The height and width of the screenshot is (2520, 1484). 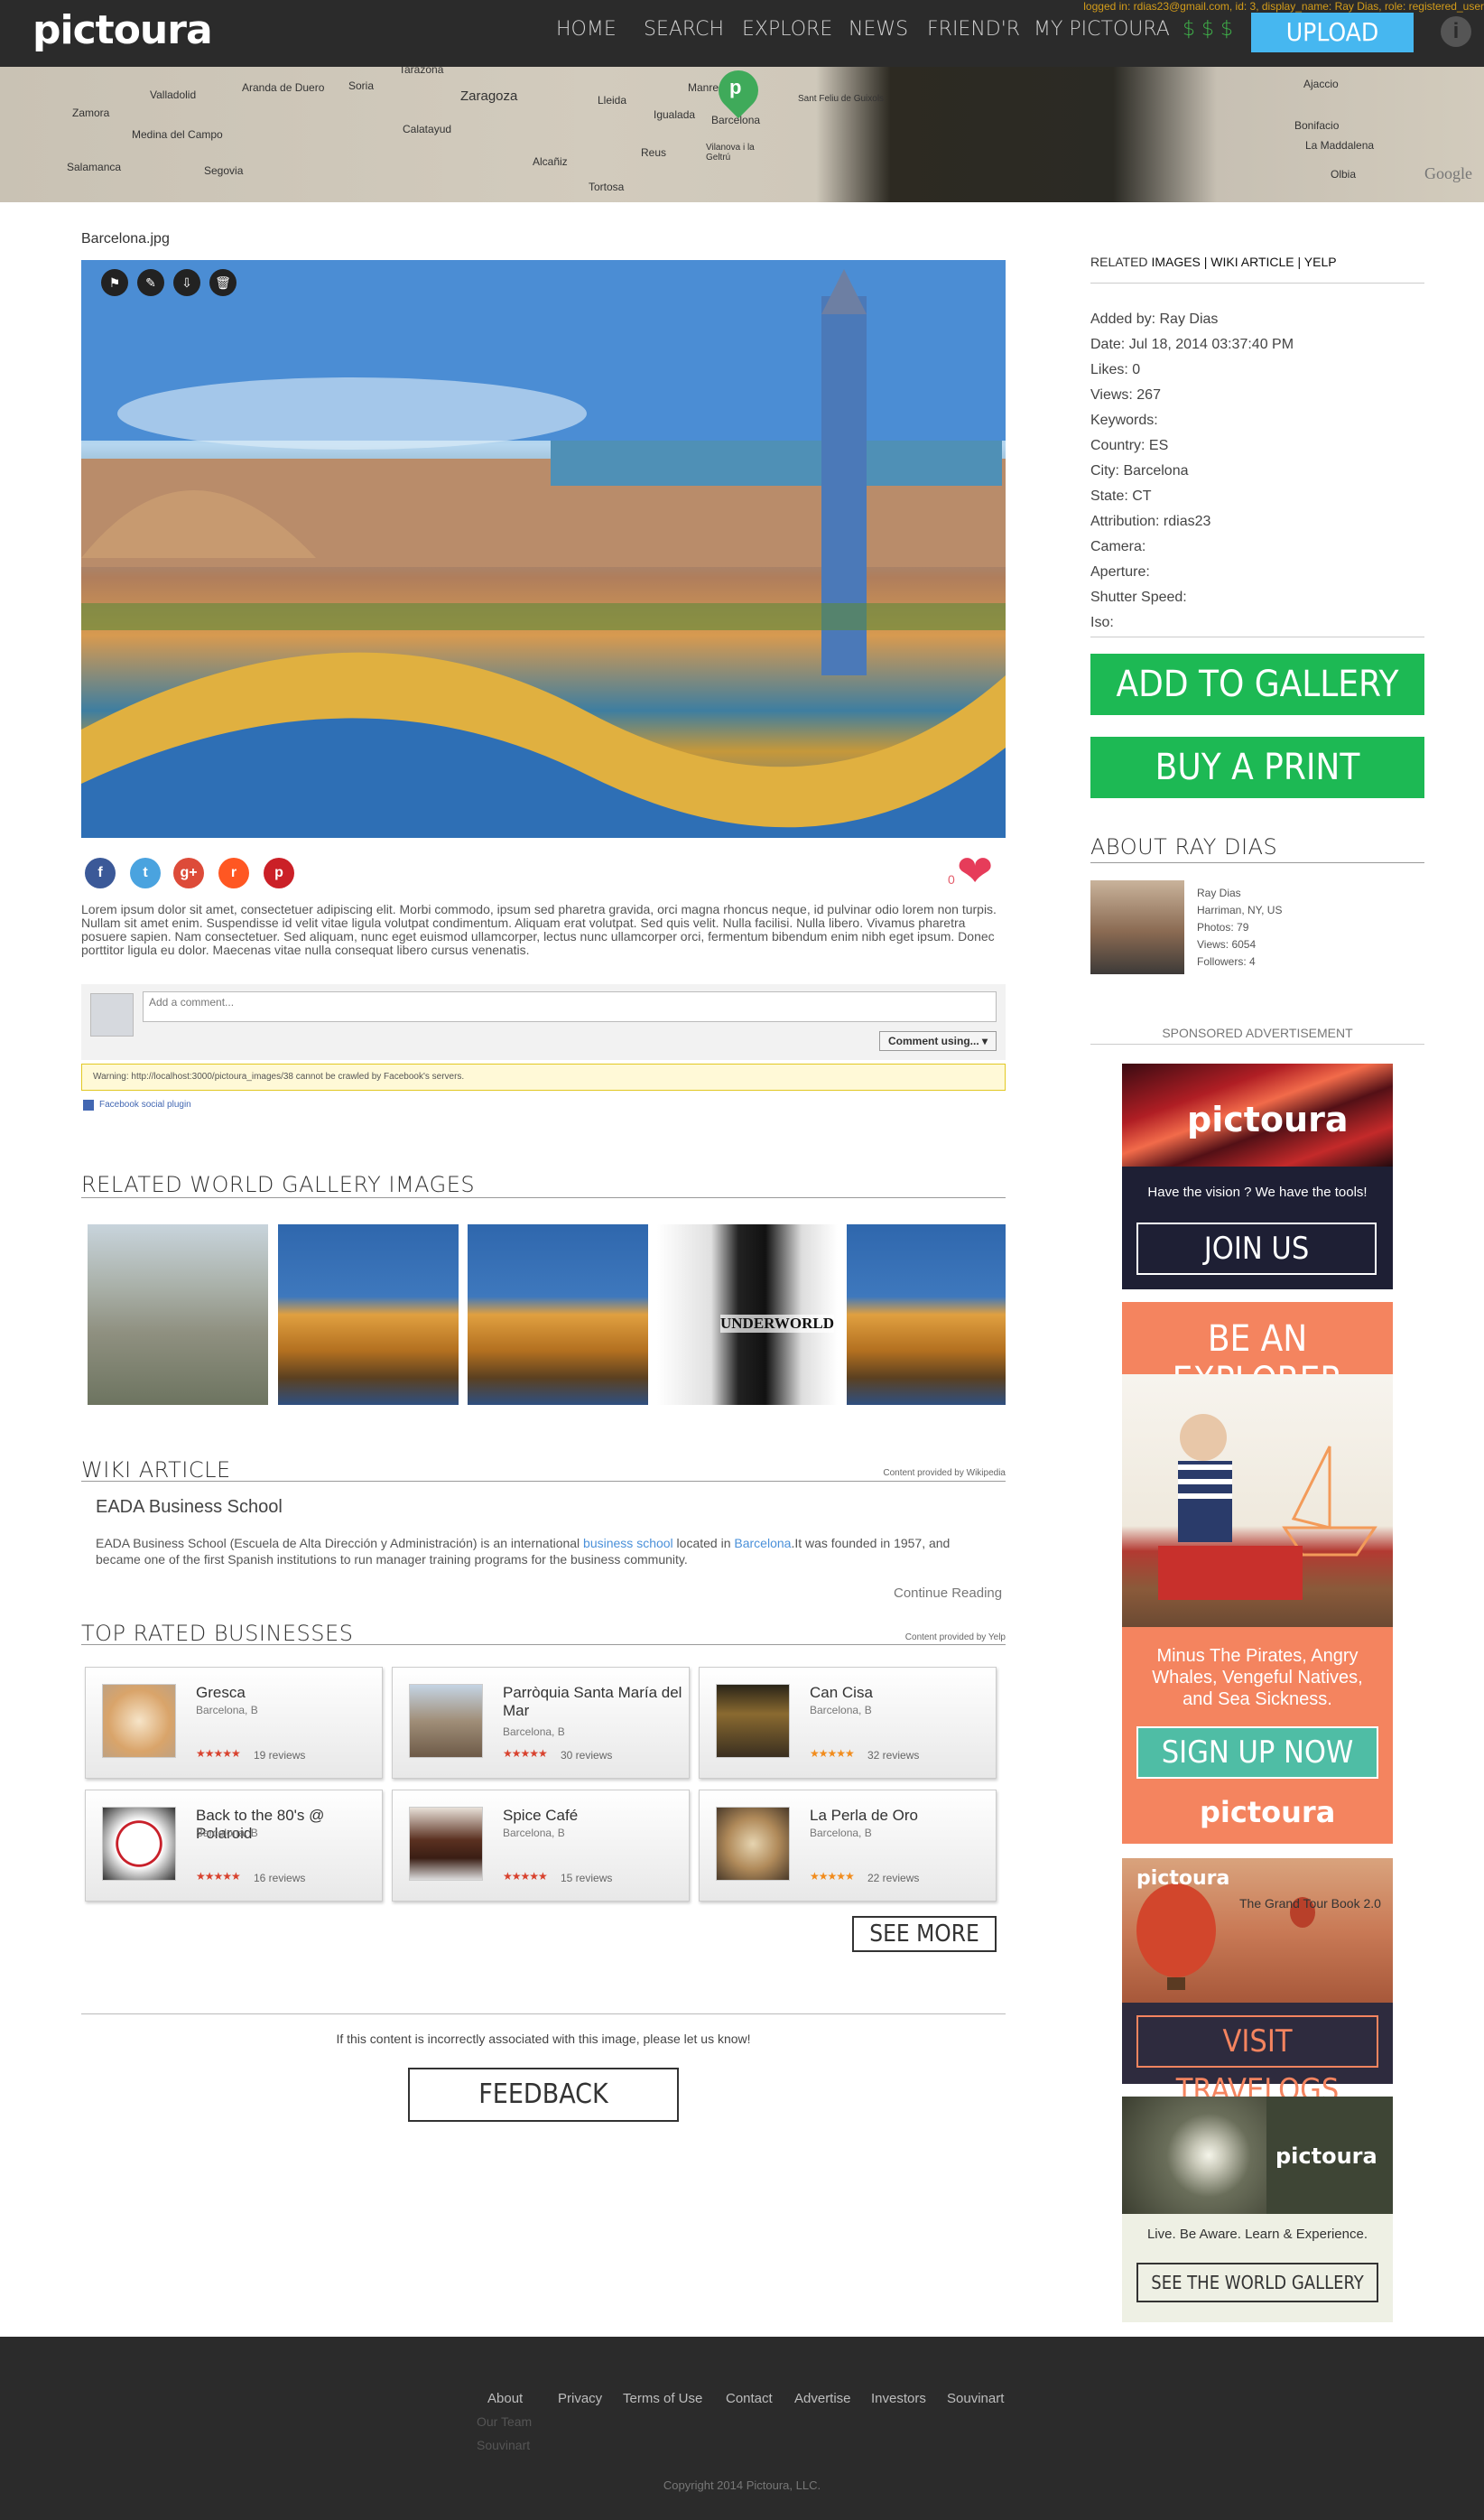 What do you see at coordinates (1256, 1249) in the screenshot?
I see `join-us-button: JOIN US` at bounding box center [1256, 1249].